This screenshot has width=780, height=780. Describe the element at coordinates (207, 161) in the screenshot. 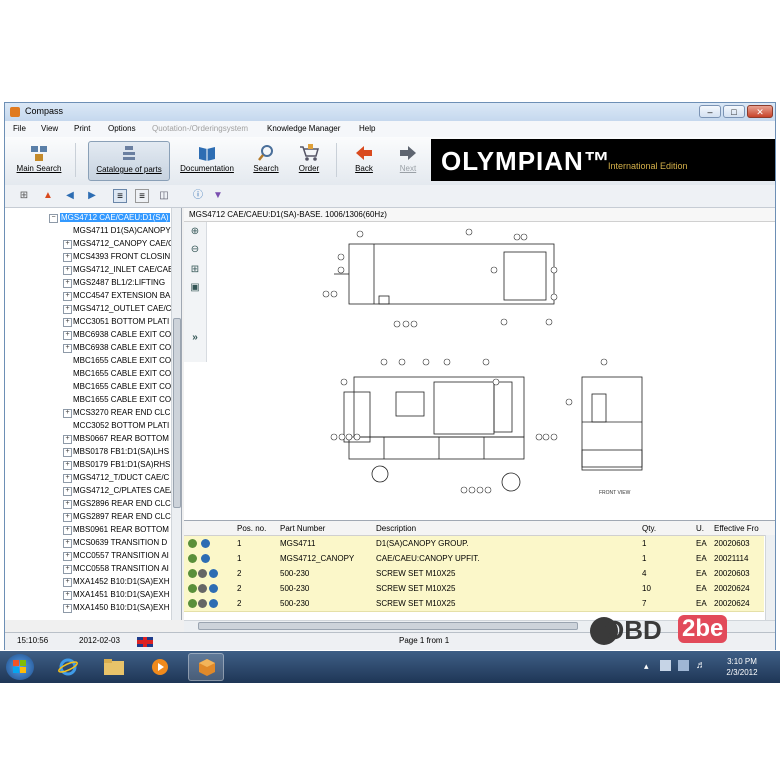

I see `documentation-button: Documentation` at that location.